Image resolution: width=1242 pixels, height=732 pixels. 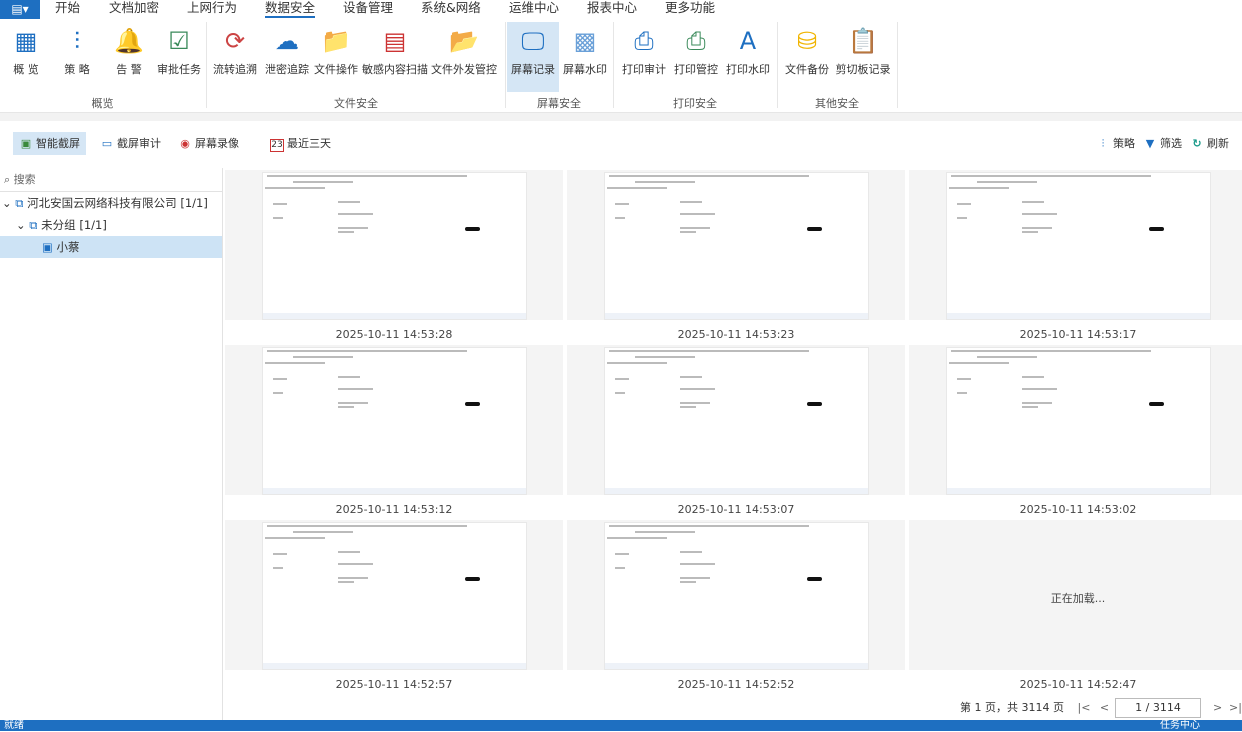 I want to click on ribbon-button: ⟳ 流转追溯, so click(x=235, y=57).